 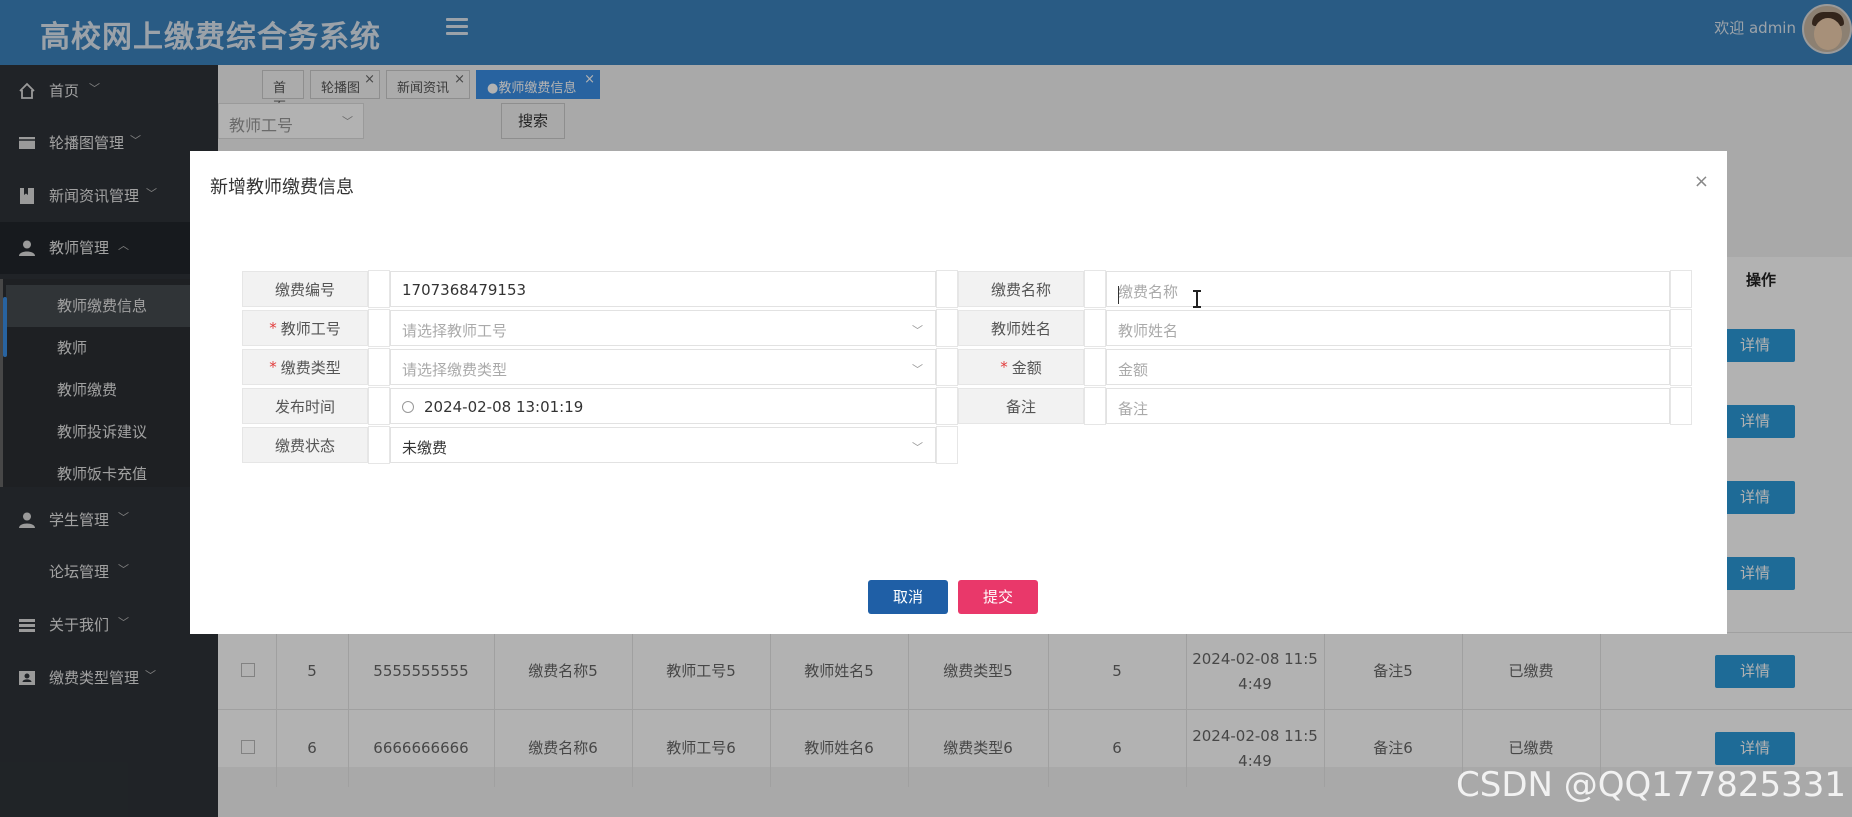 I want to click on label-amount: * 金额, so click(x=1021, y=367).